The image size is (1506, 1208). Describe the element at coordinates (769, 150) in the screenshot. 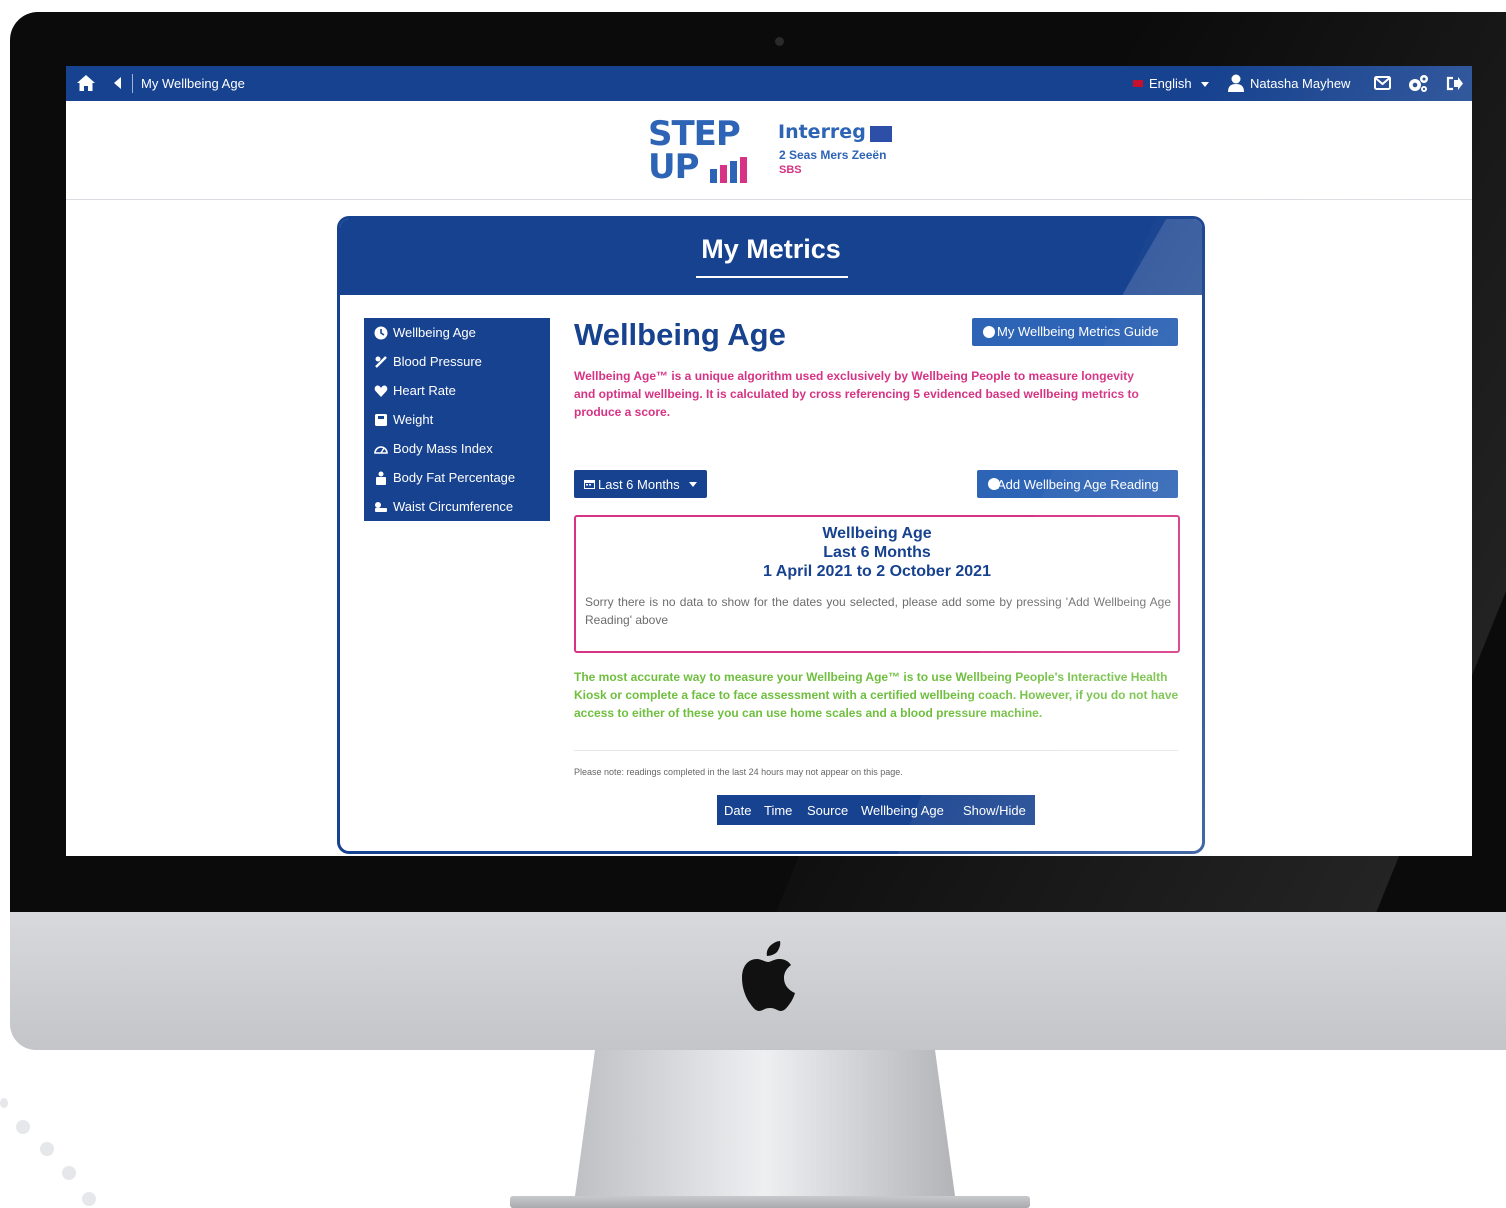

I see `site-header: STEP UP Interreg 2 Seas Mers Zeeën SBS` at that location.